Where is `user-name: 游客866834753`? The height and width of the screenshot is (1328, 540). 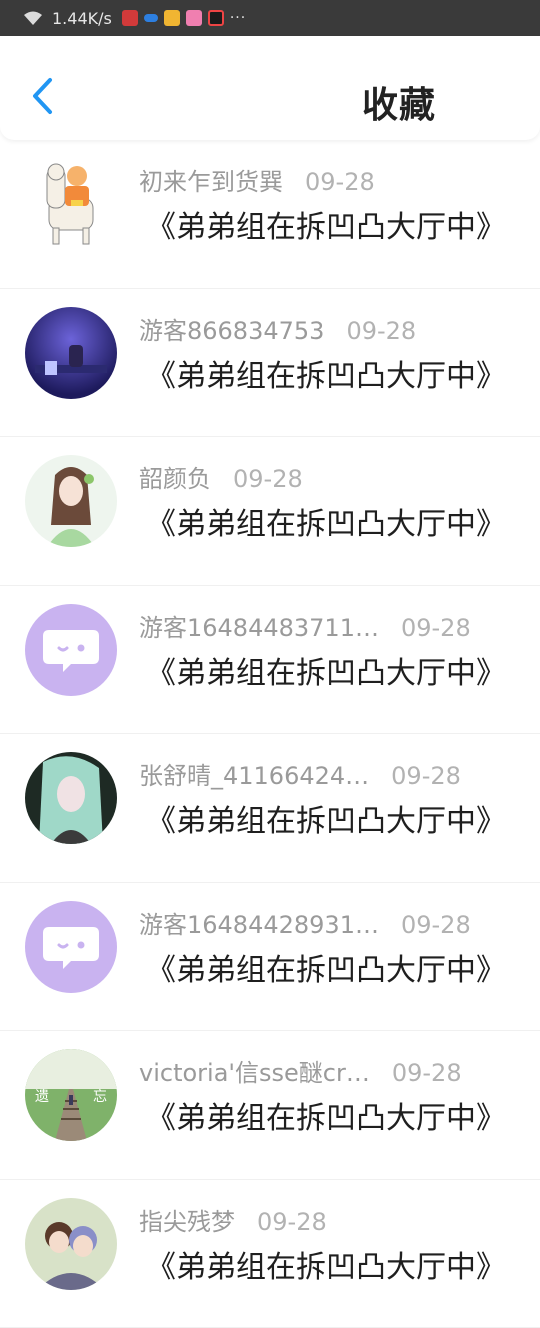
user-name: 游客866834753 is located at coordinates (231, 328).